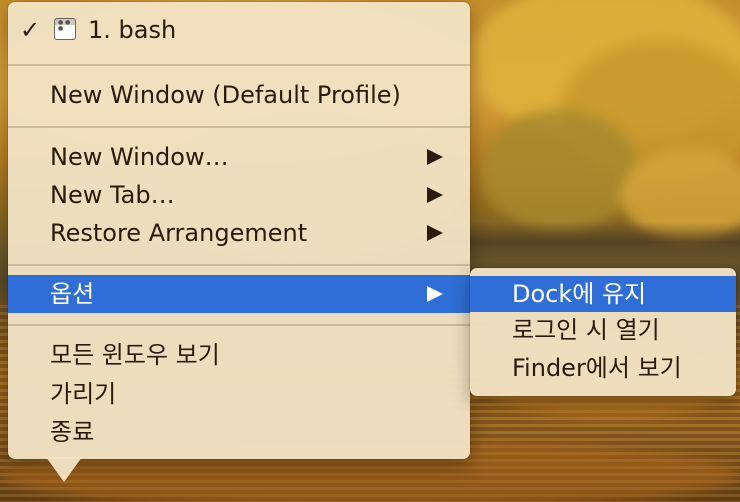 The width and height of the screenshot is (740, 502). What do you see at coordinates (83, 394) in the screenshot?
I see `menu-item-label: 가리기` at bounding box center [83, 394].